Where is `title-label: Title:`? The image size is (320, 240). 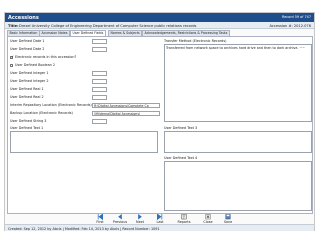
title-label: Title: is located at coordinates (13, 25).